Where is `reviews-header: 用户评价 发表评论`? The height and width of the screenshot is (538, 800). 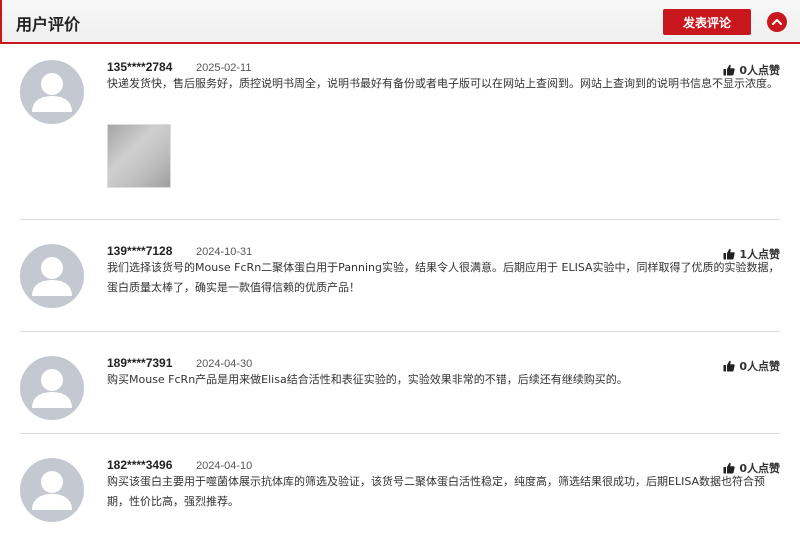
reviews-header: 用户评价 发表评论 is located at coordinates (400, 22).